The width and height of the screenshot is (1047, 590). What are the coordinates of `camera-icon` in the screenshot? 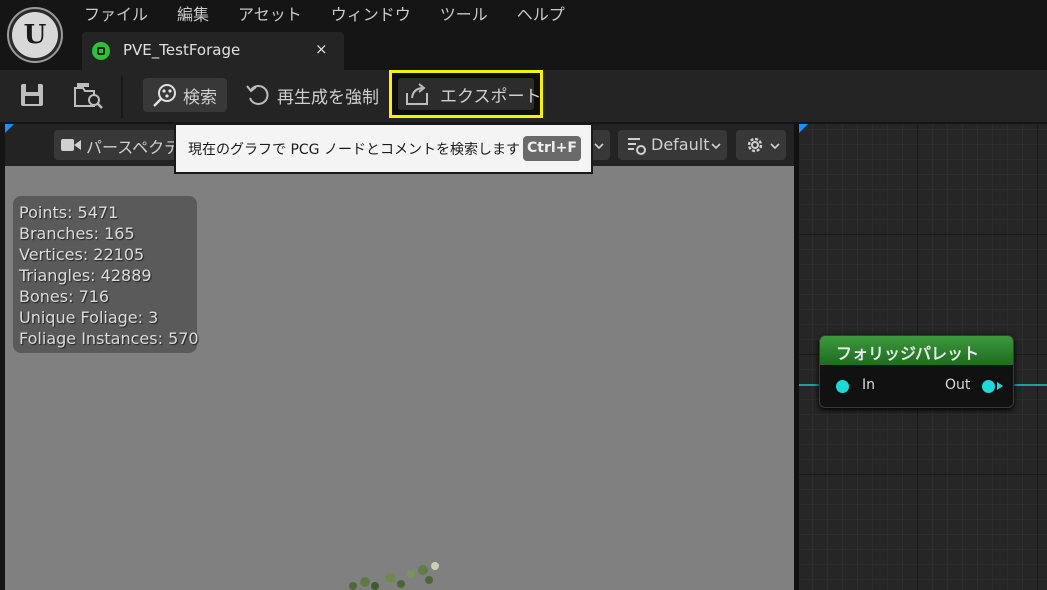 It's located at (71, 145).